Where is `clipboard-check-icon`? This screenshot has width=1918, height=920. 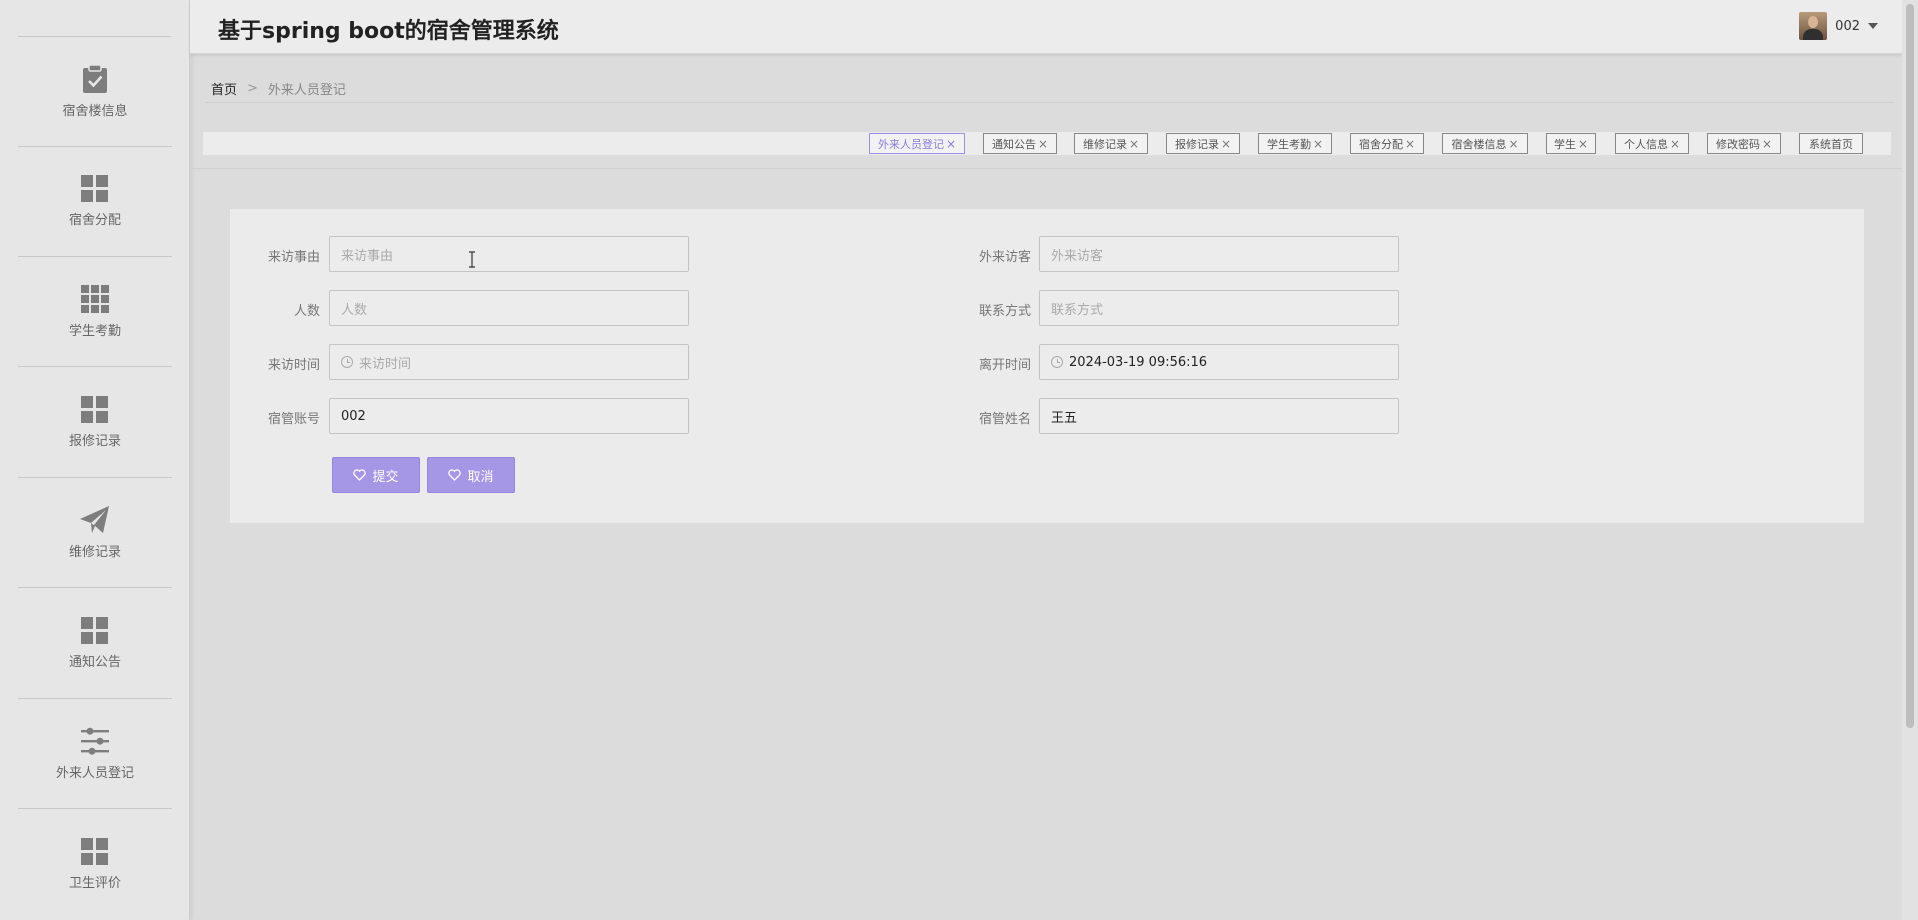 clipboard-check-icon is located at coordinates (95, 78).